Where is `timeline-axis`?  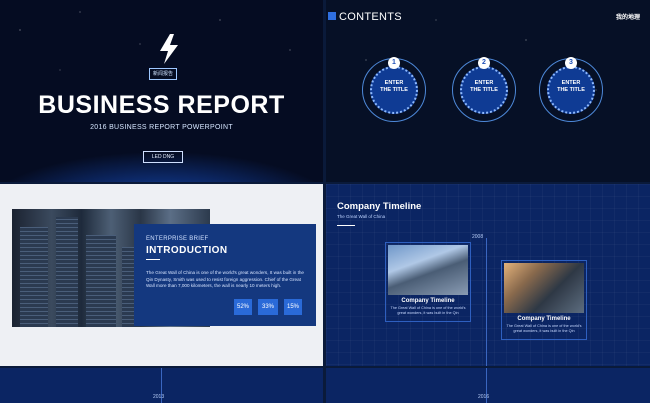
timeline-axis is located at coordinates (486, 302).